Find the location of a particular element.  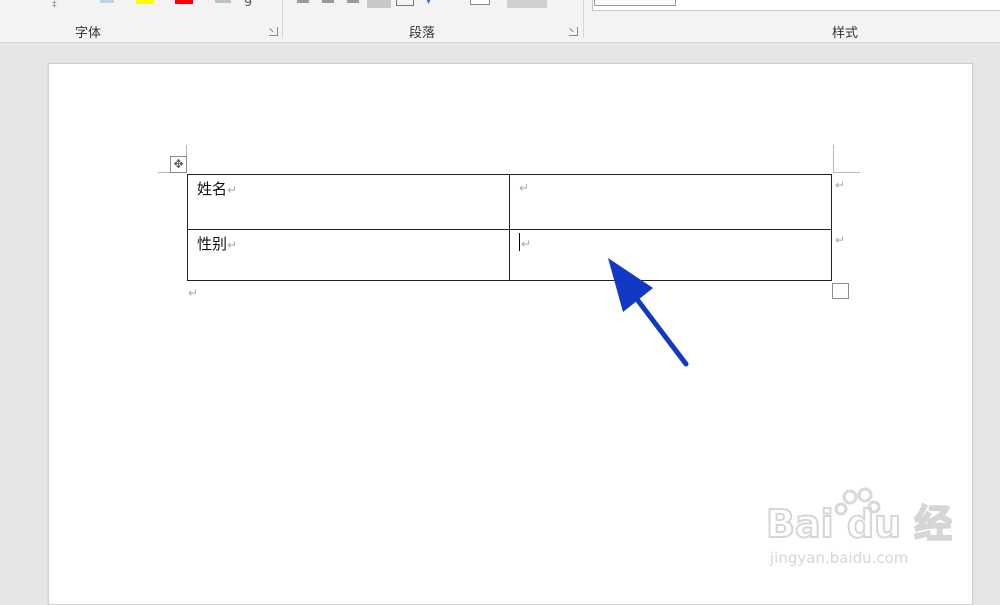

watermark-logo-text: Bai du 经验 is located at coordinates (859, 524).